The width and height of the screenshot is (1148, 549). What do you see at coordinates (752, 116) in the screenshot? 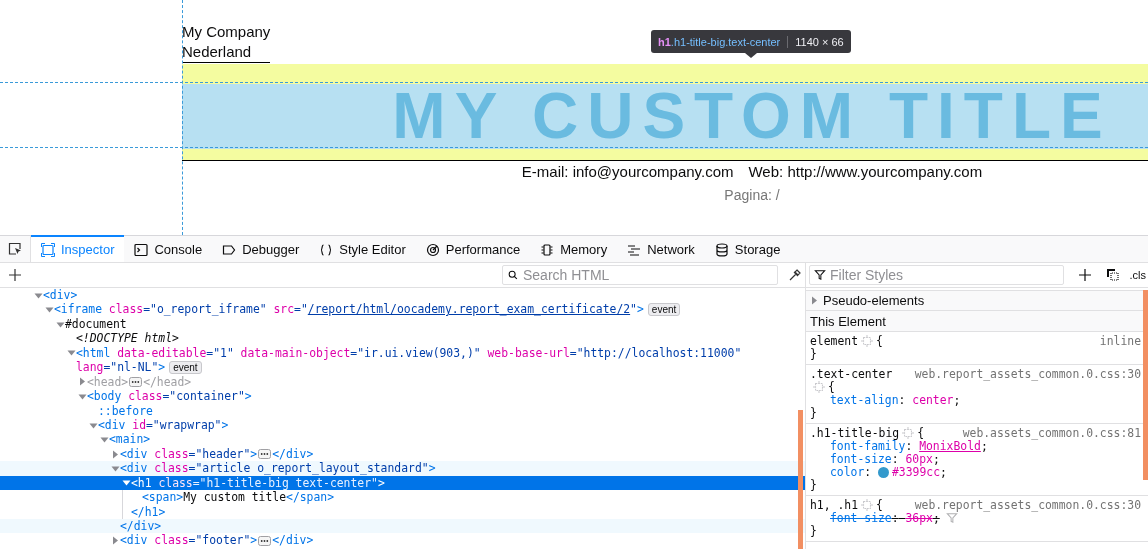
I see `page-title: MY CUSTOM TITLE` at bounding box center [752, 116].